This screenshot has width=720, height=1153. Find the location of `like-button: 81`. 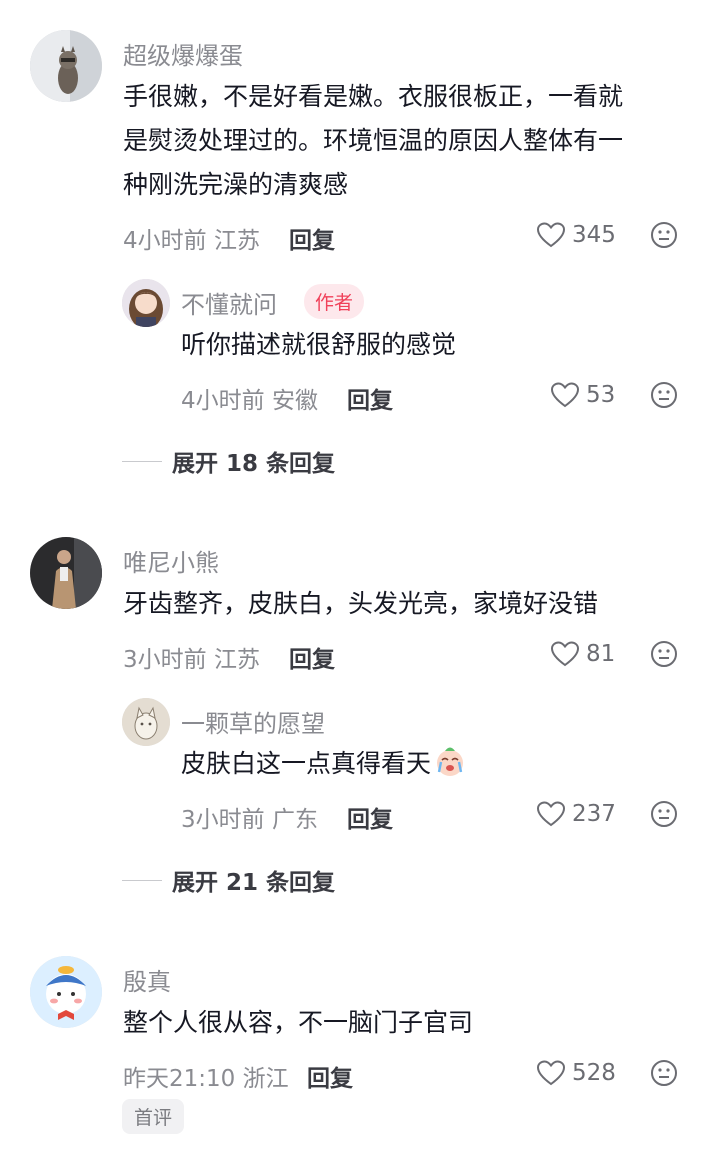

like-button: 81 is located at coordinates (582, 654).